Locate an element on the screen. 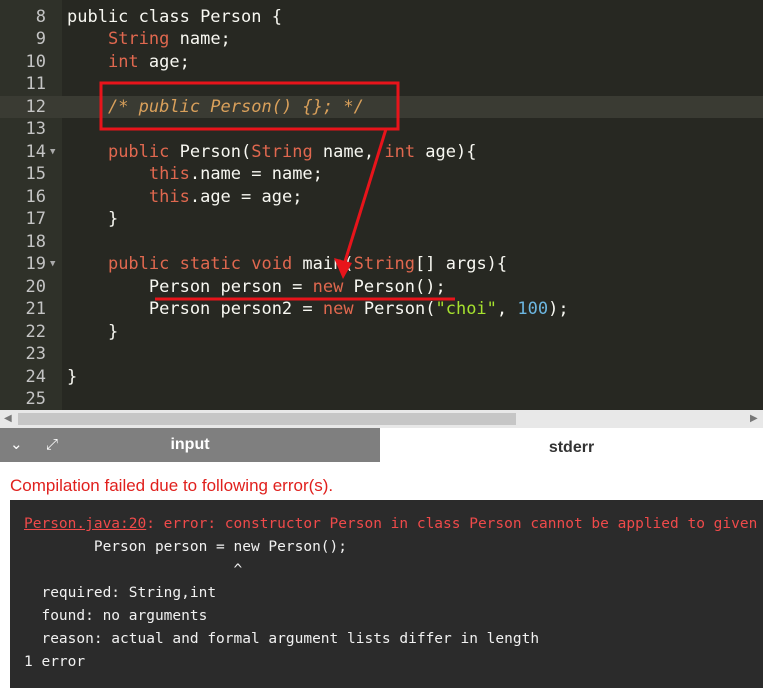 This screenshot has width=763, height=688. code-token: .age = age; is located at coordinates (246, 196).